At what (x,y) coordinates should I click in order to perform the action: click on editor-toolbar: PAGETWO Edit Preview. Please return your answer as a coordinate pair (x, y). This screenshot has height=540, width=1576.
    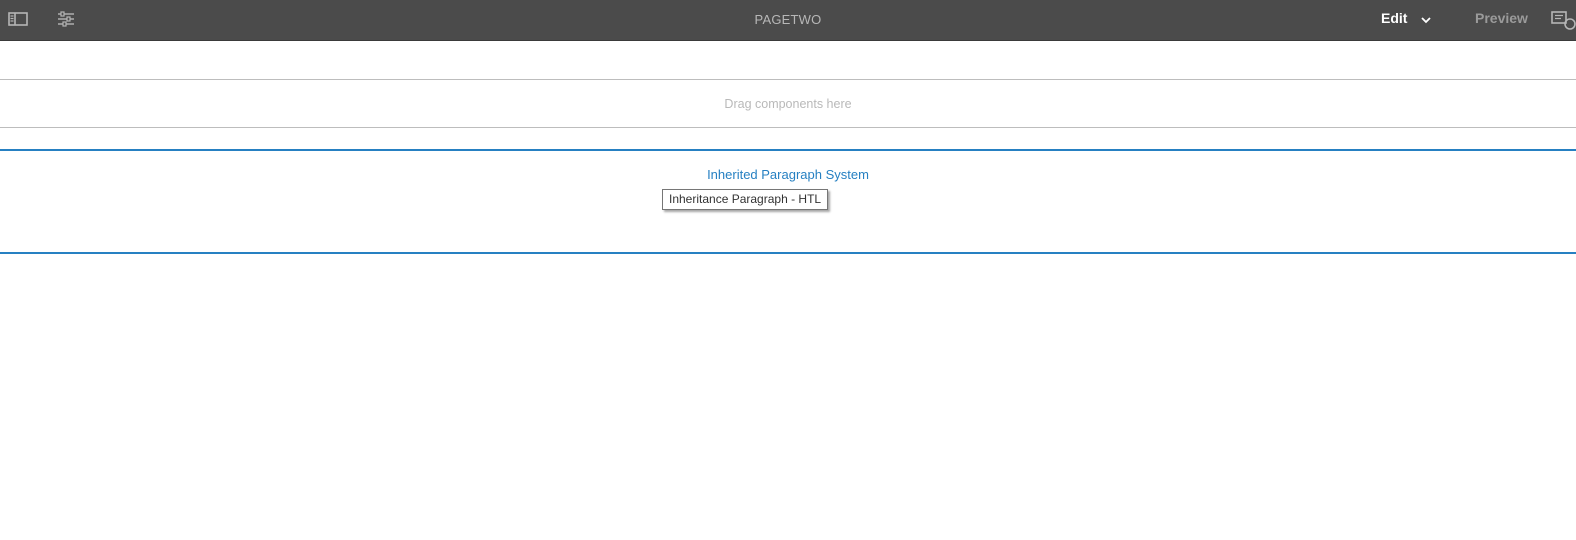
    Looking at the image, I should click on (788, 20).